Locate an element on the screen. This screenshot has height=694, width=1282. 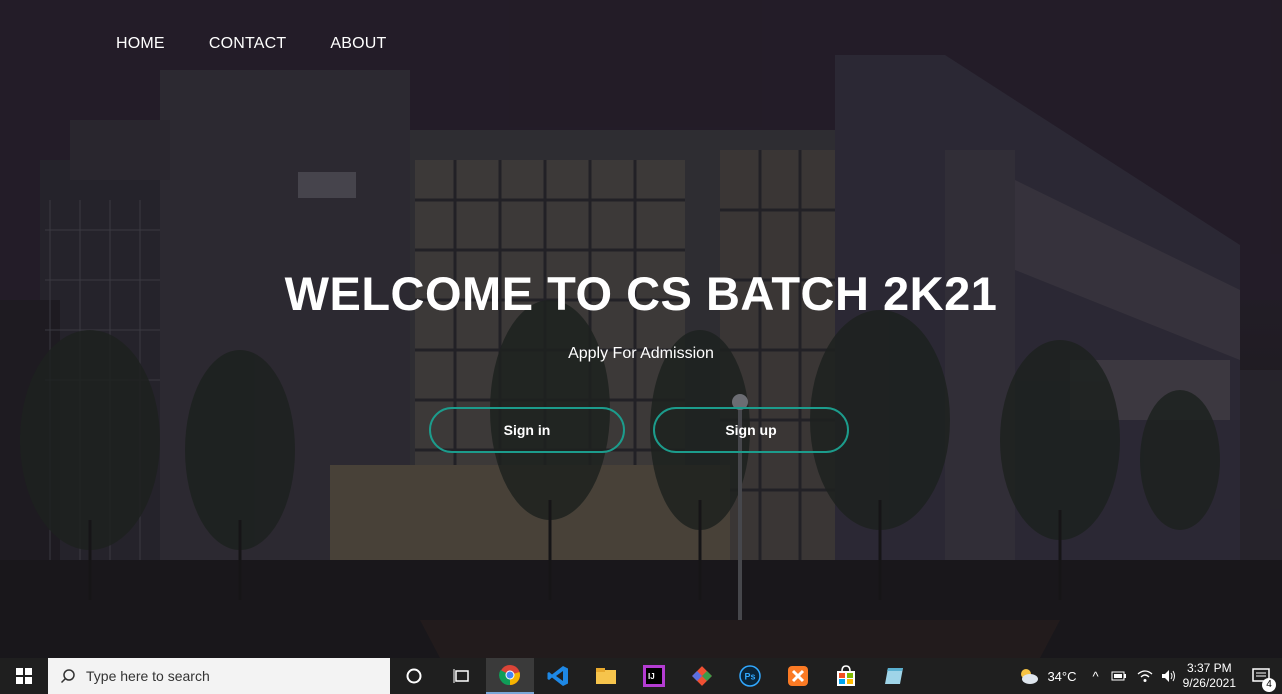
store-bag-icon is located at coordinates (846, 675).